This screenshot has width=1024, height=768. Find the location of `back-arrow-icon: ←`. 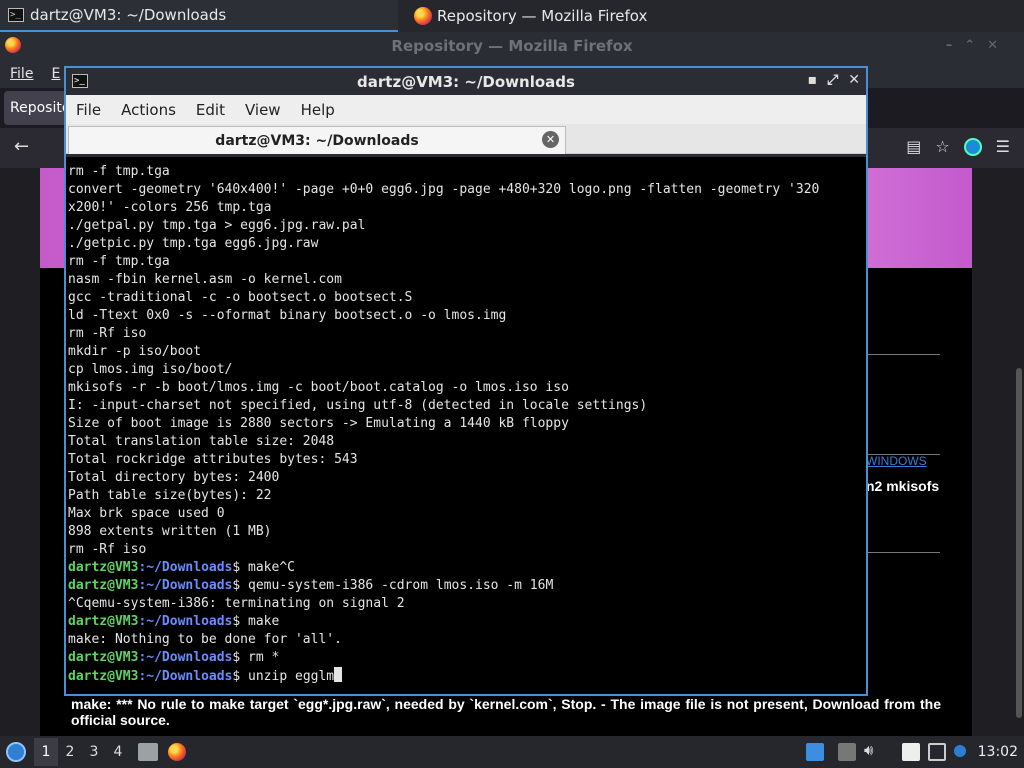

back-arrow-icon: ← is located at coordinates (21, 146).